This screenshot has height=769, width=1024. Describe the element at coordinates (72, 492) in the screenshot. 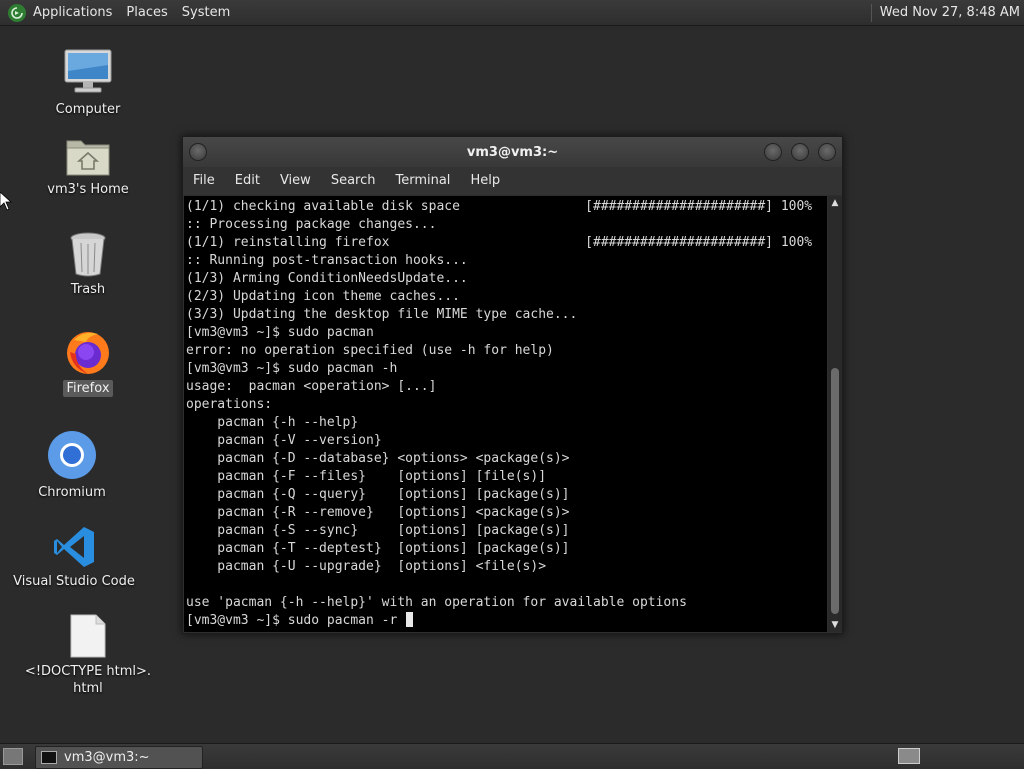

I see `desktop-icon-label: Chromium` at that location.